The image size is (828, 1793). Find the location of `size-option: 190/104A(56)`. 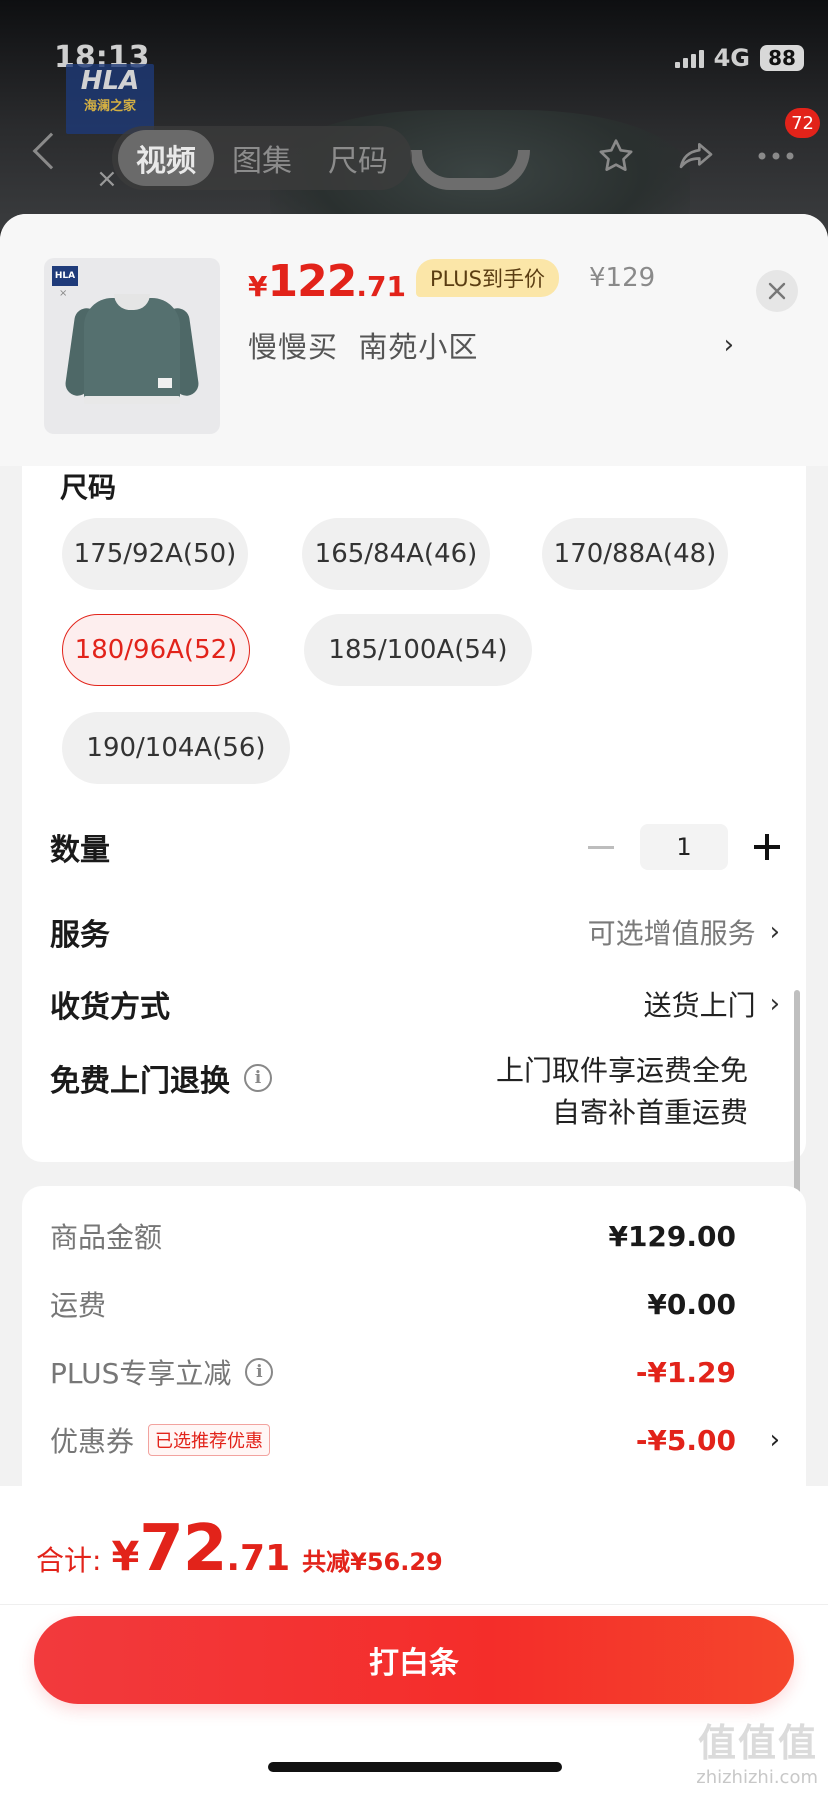

size-option: 190/104A(56) is located at coordinates (176, 748).